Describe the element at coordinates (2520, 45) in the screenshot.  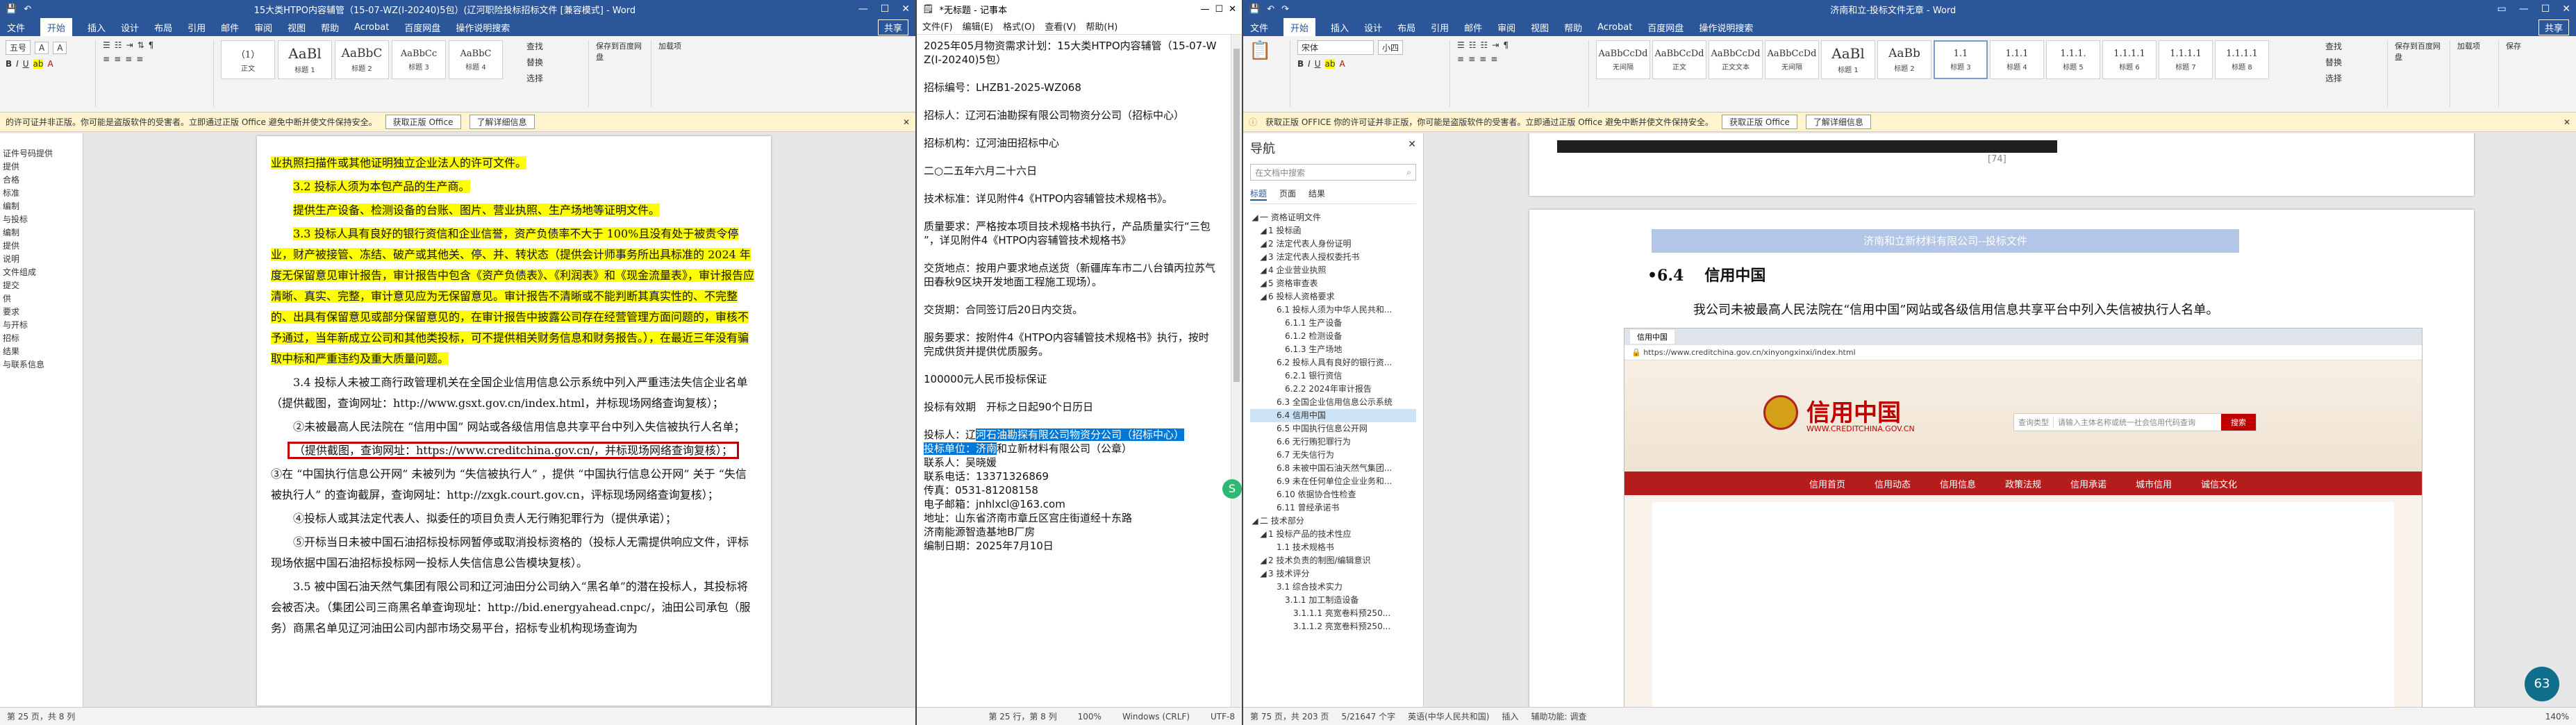
I see `save-button: 保存` at that location.